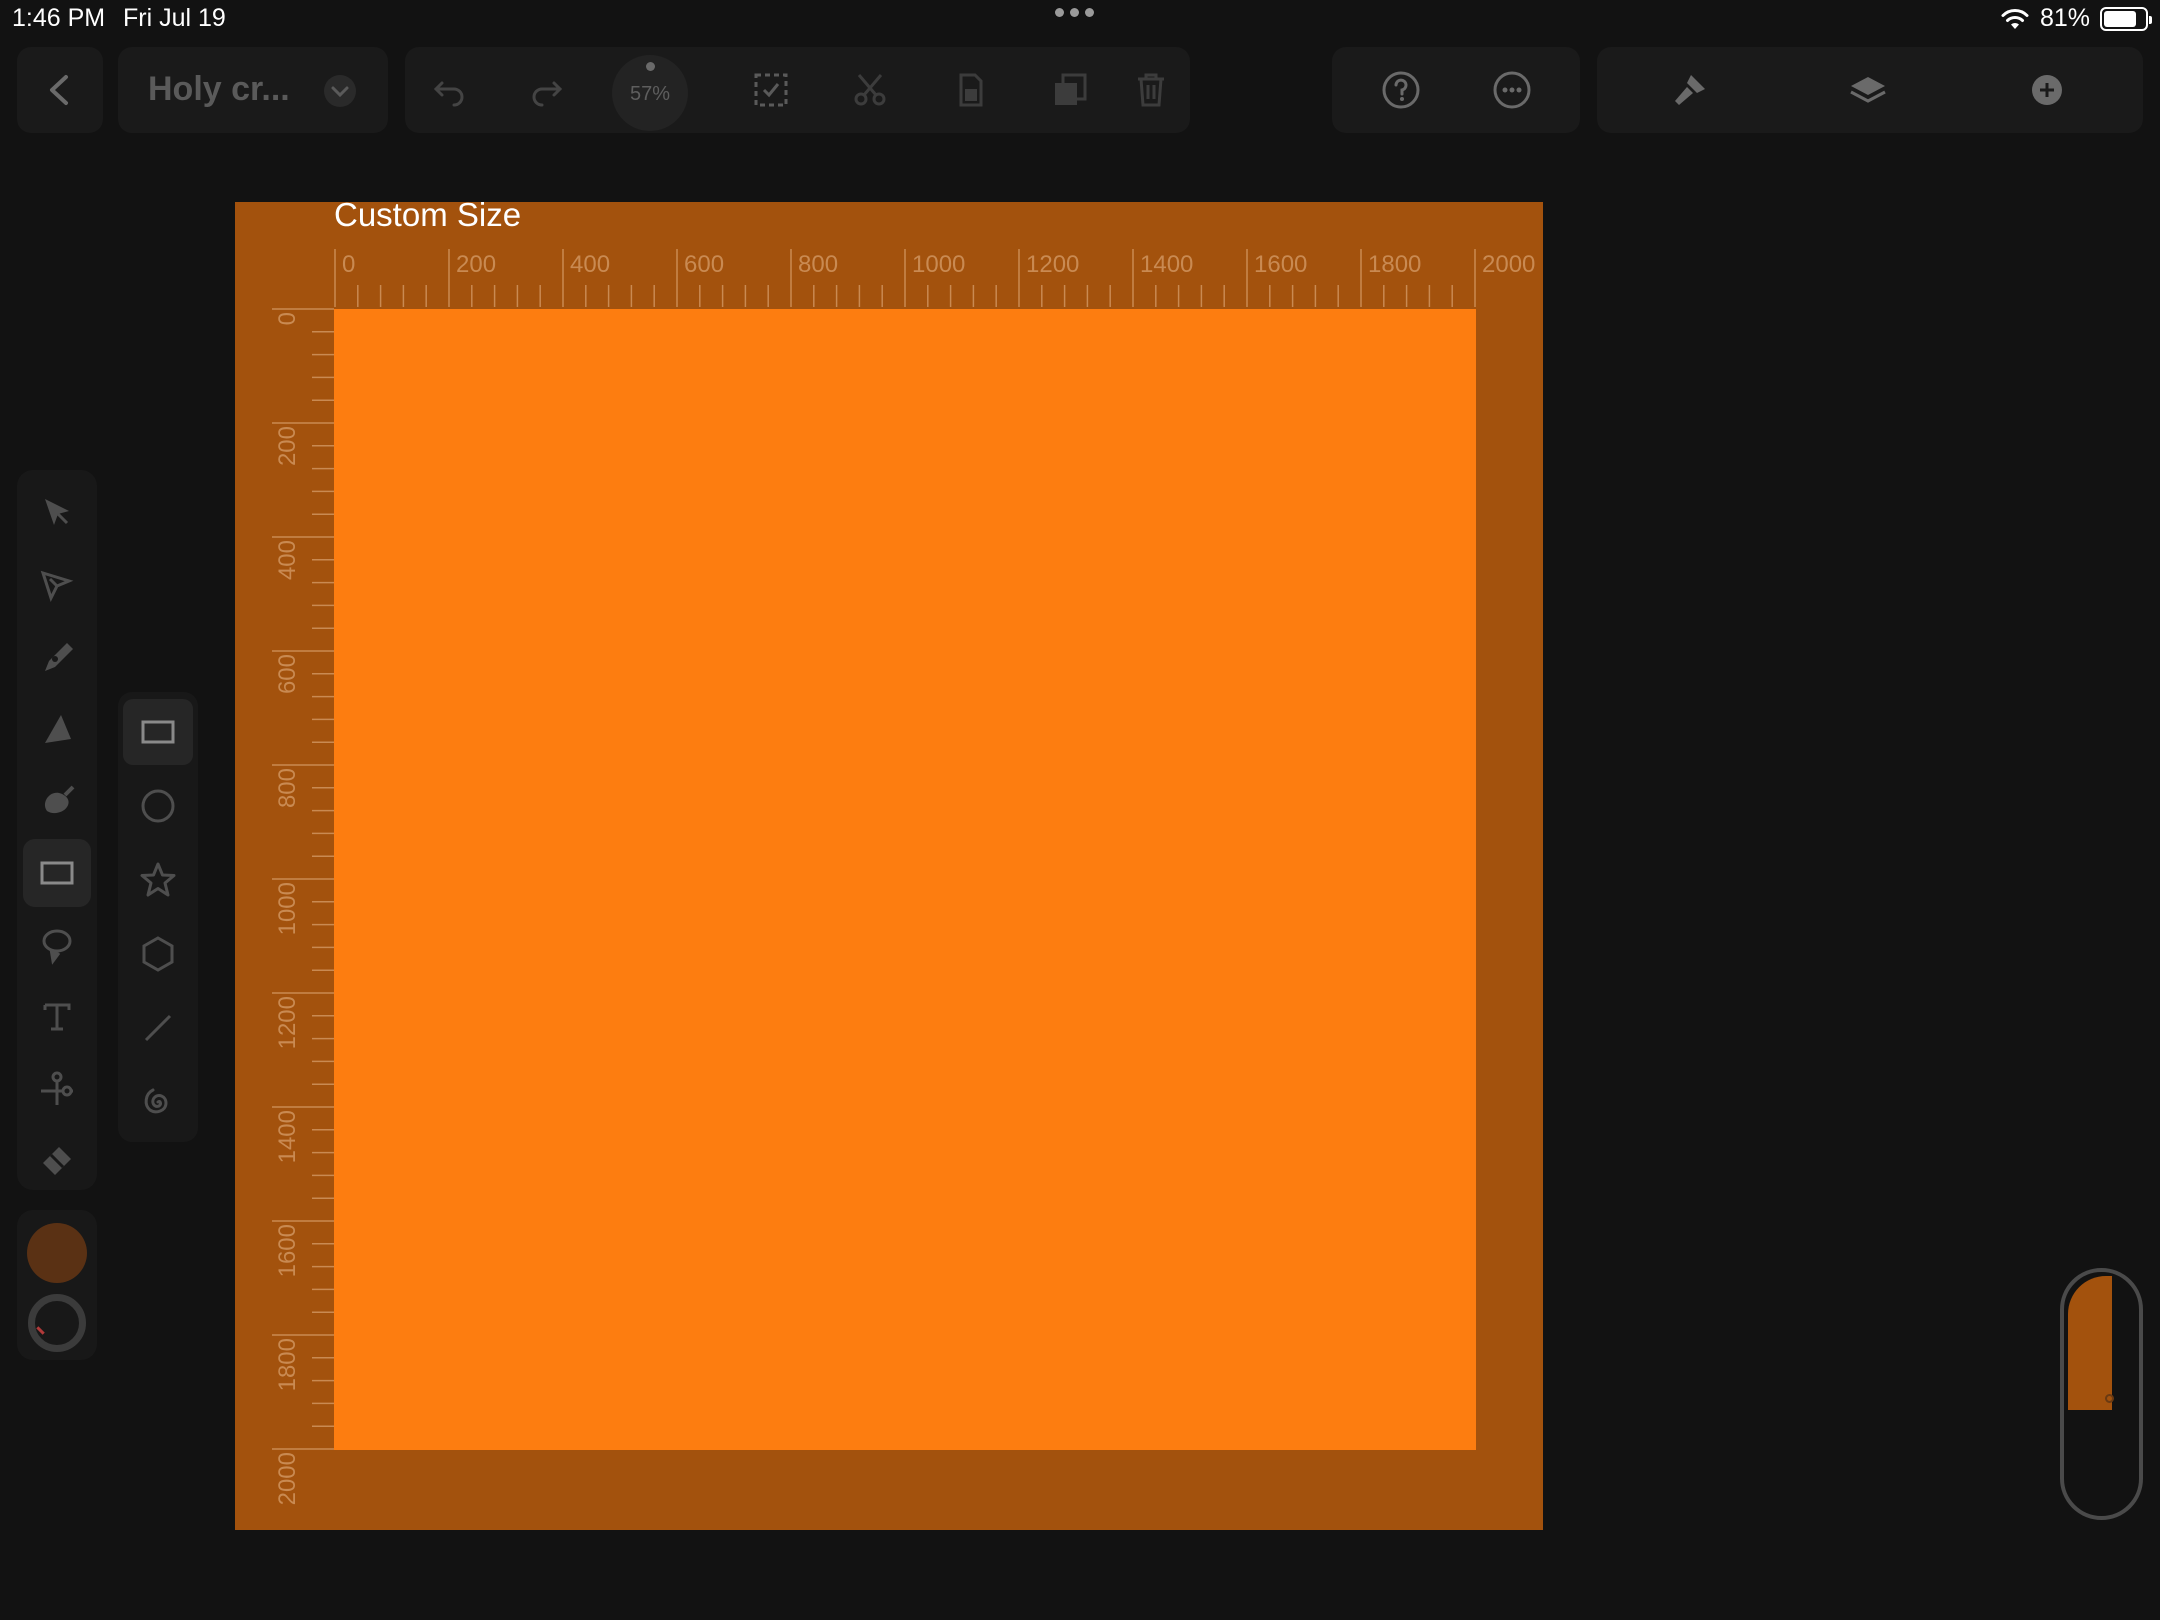 This screenshot has width=2160, height=1620. I want to click on cut-button, so click(870, 90).